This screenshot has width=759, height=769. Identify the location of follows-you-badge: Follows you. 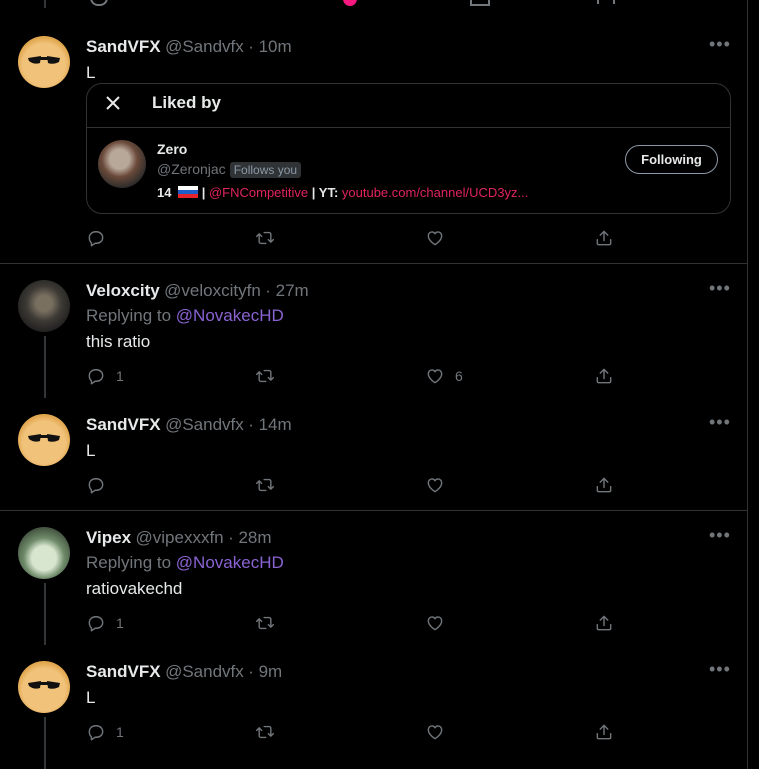
(265, 170).